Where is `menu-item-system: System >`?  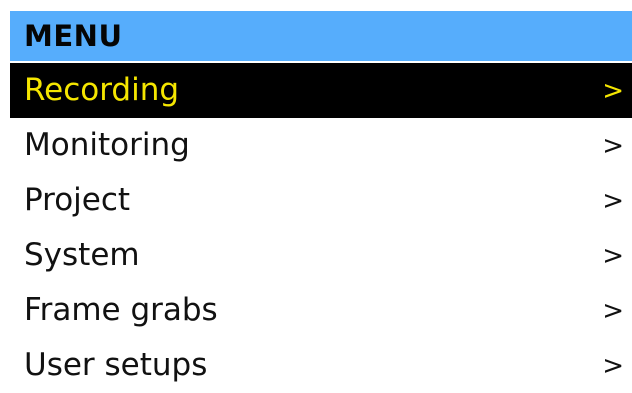
menu-item-system: System > is located at coordinates (321, 255).